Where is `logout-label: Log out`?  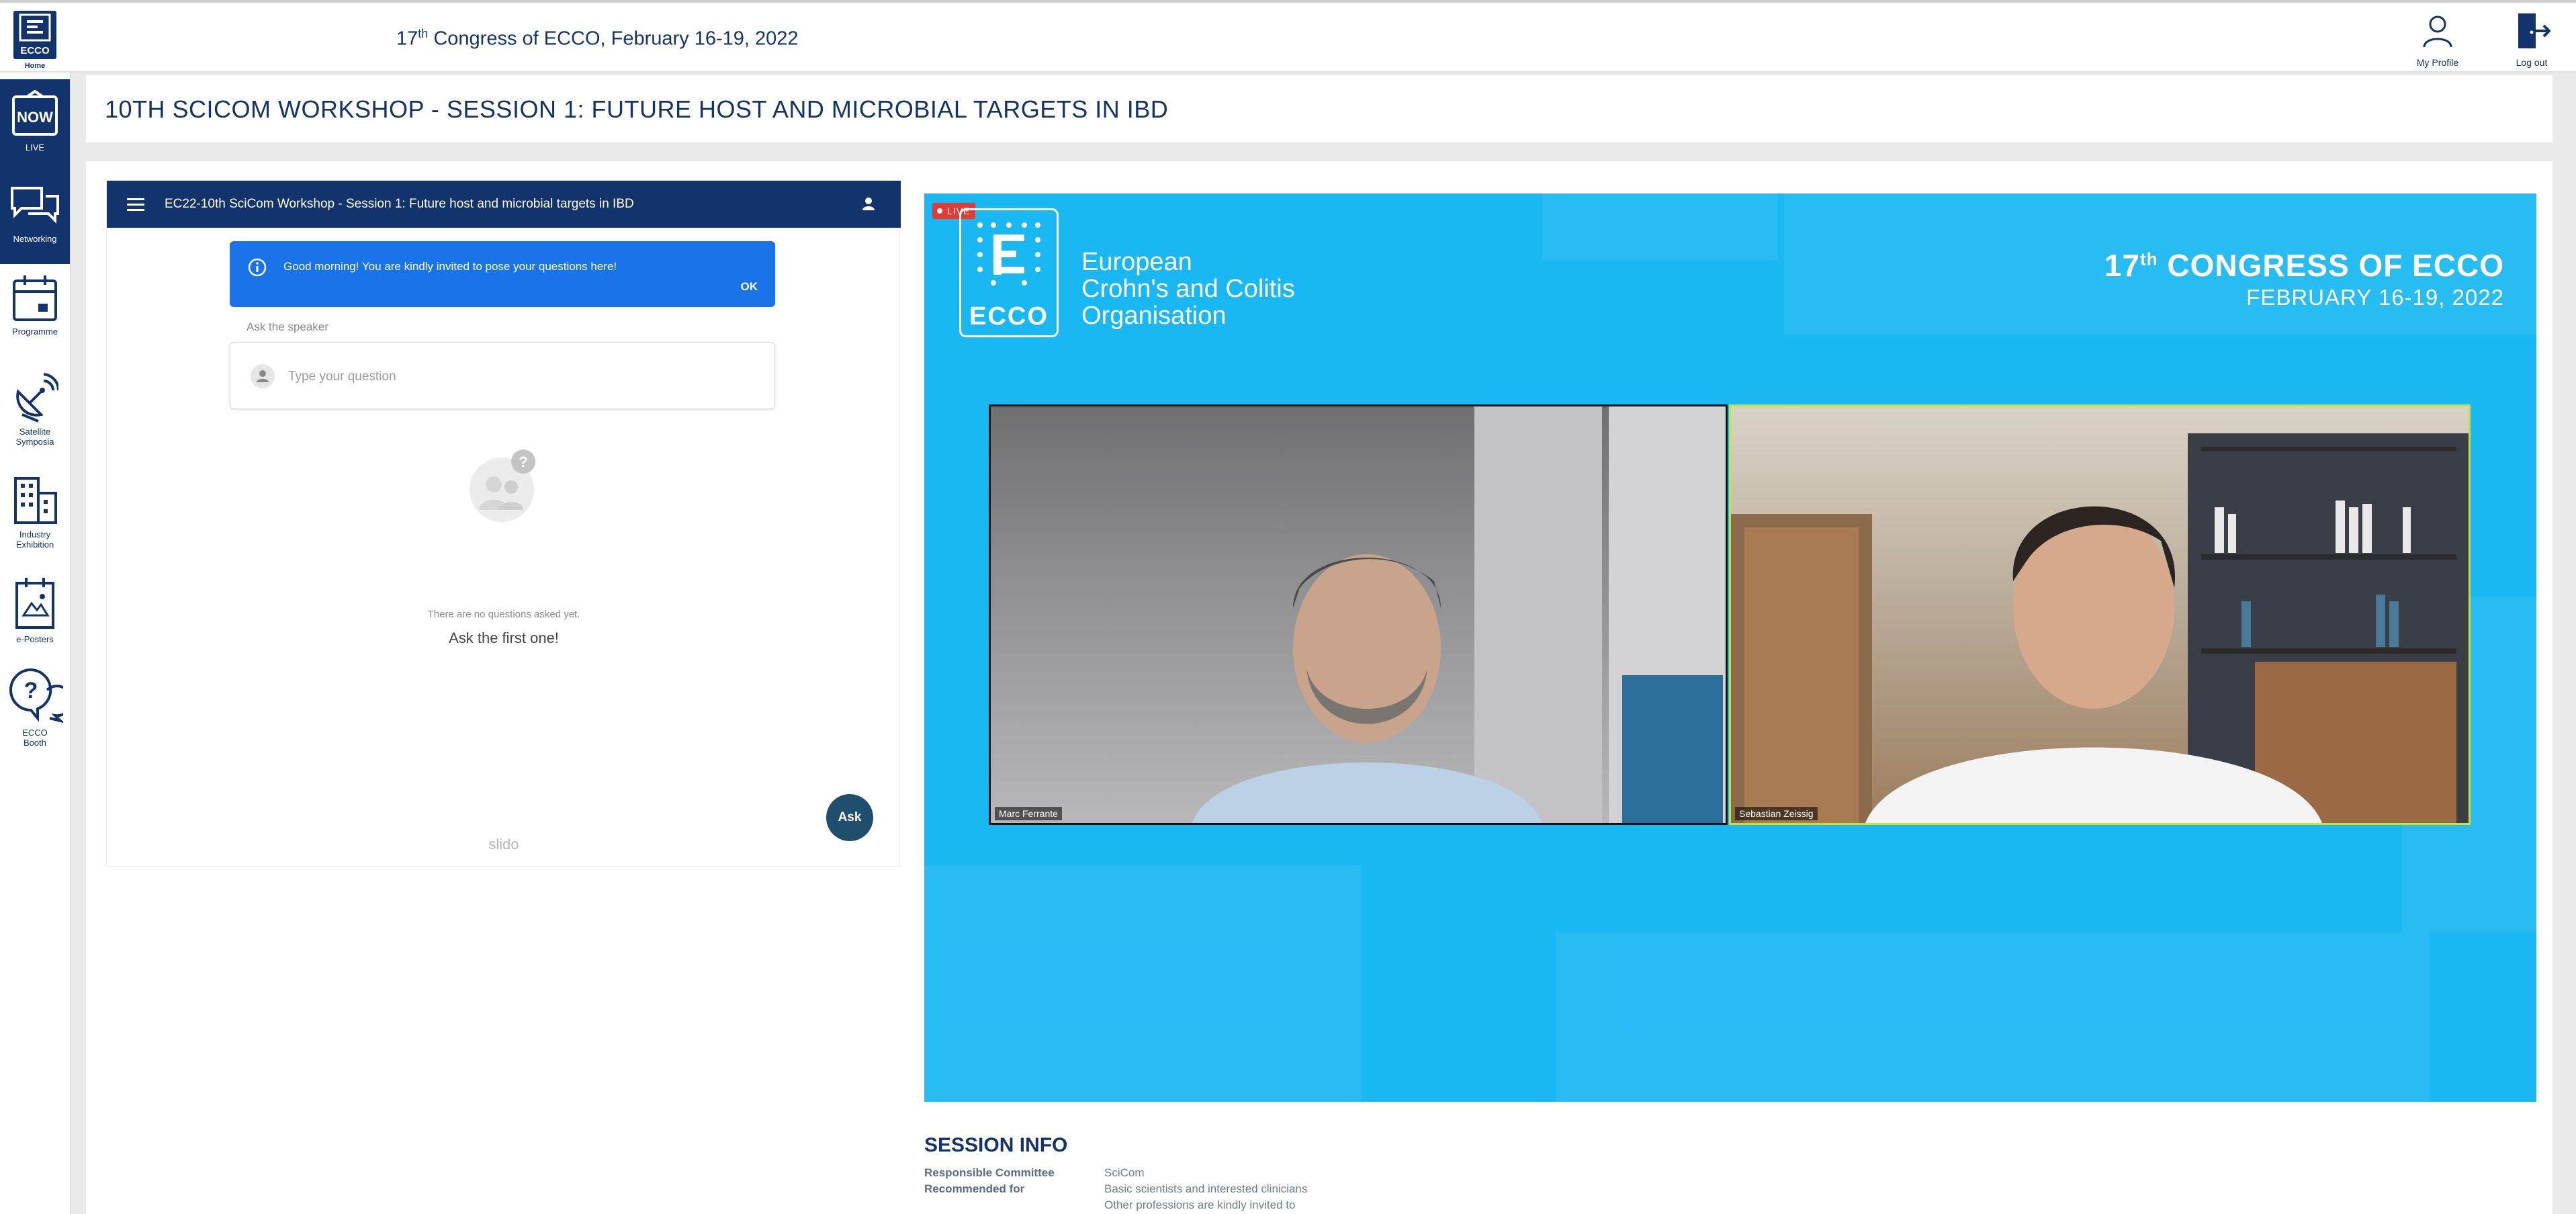 logout-label: Log out is located at coordinates (2532, 62).